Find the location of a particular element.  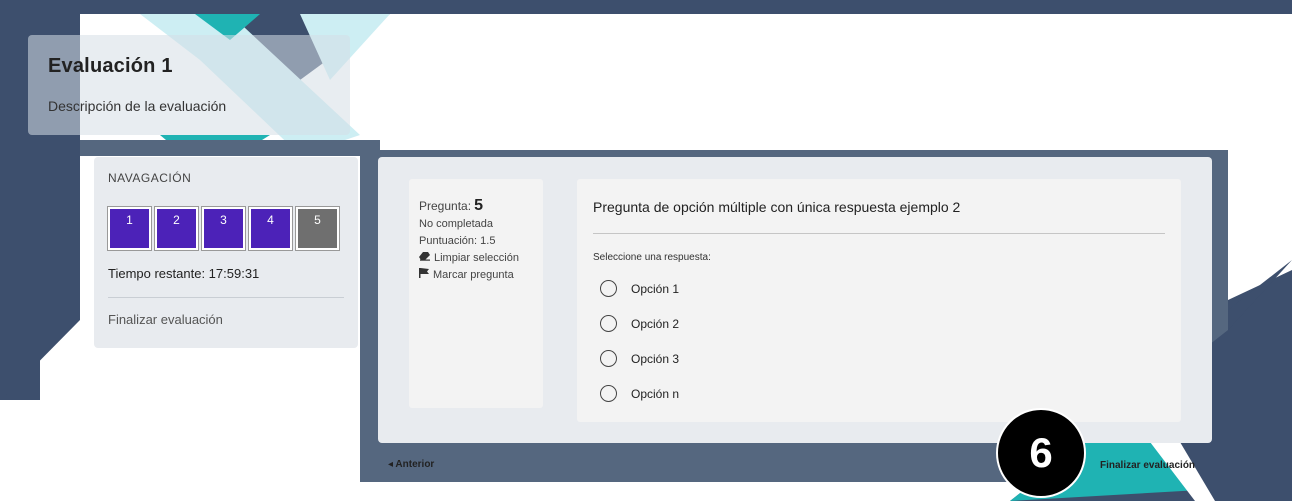

question-divider is located at coordinates (879, 233).